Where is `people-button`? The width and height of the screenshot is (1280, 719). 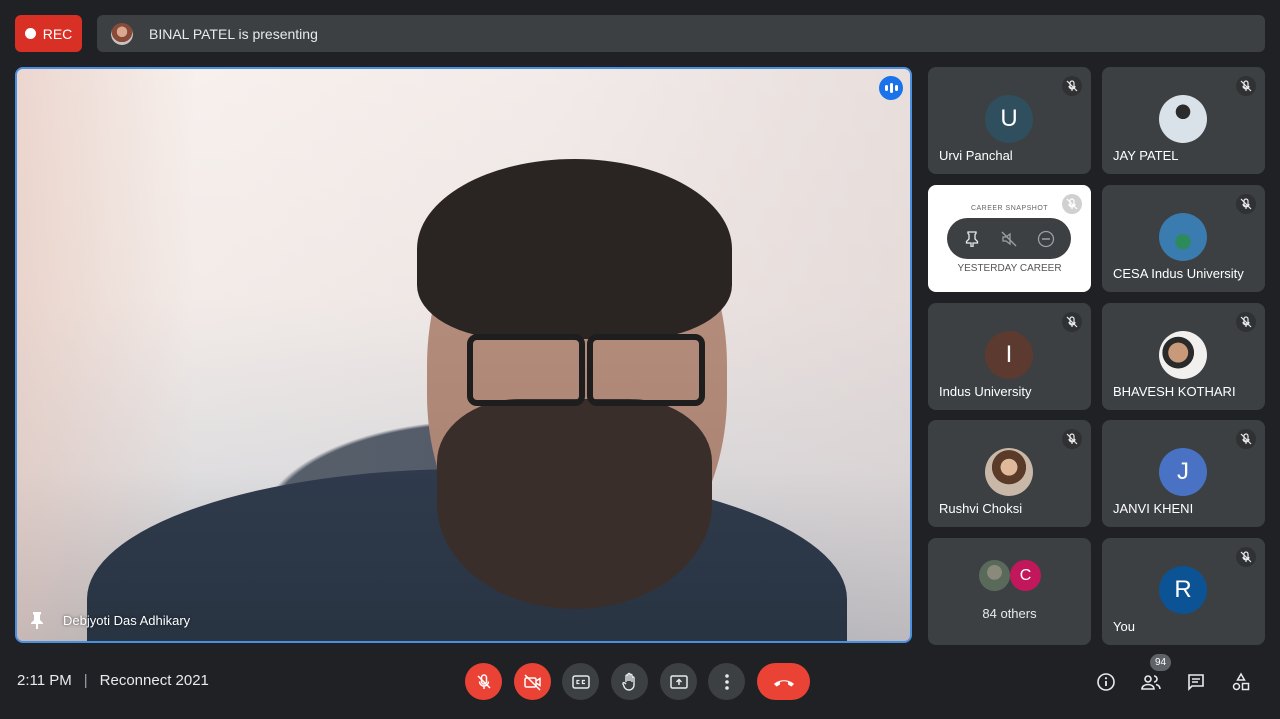
people-button is located at coordinates (1150, 681).